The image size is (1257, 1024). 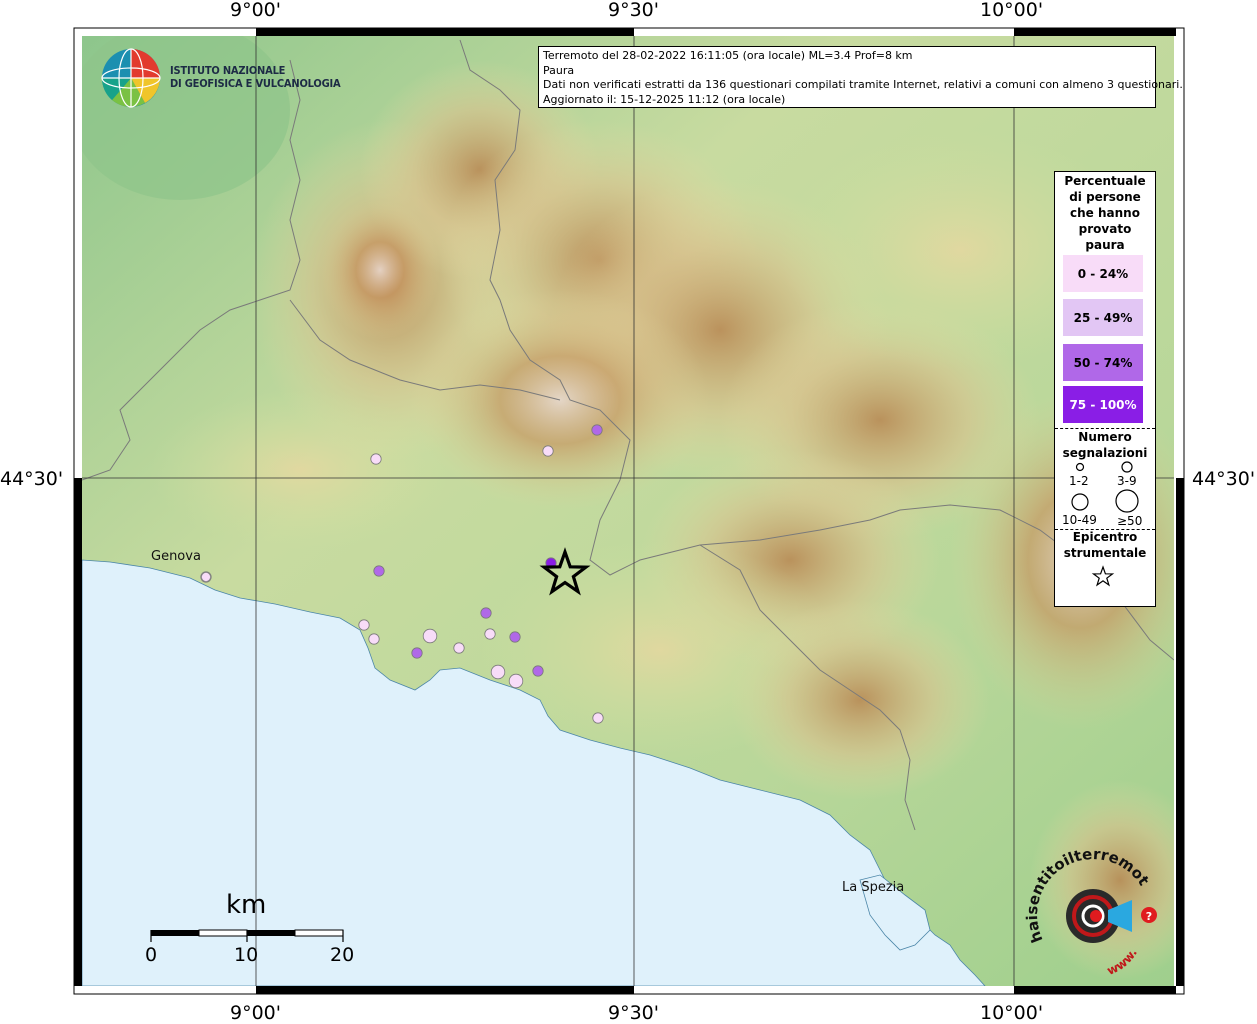 What do you see at coordinates (131, 78) in the screenshot?
I see `ingv-logo-icon` at bounding box center [131, 78].